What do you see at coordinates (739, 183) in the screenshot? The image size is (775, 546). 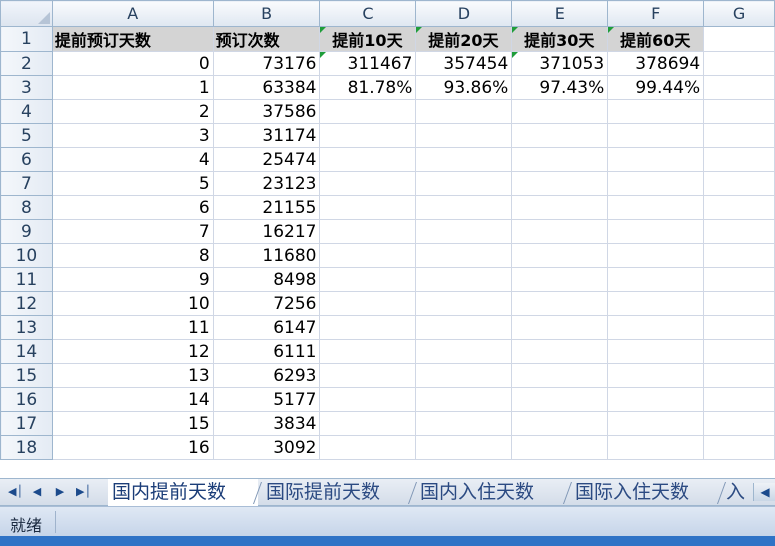 I see `cell-g7` at bounding box center [739, 183].